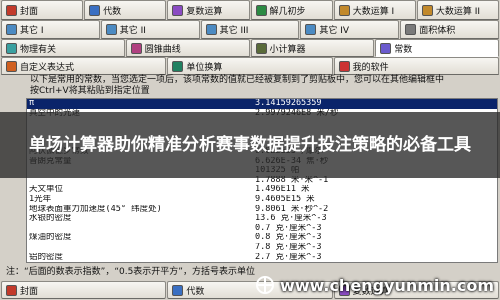  What do you see at coordinates (132, 31) in the screenshot?
I see `tab-label: 其它 II` at bounding box center [132, 31].